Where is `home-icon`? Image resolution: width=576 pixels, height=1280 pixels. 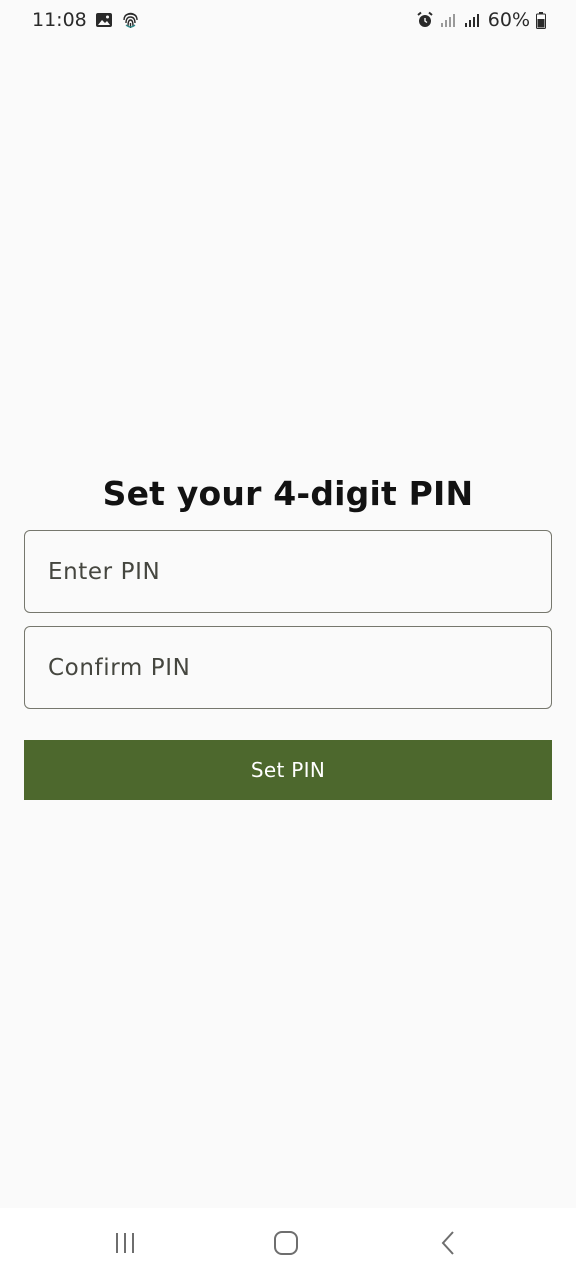
home-icon is located at coordinates (286, 1245).